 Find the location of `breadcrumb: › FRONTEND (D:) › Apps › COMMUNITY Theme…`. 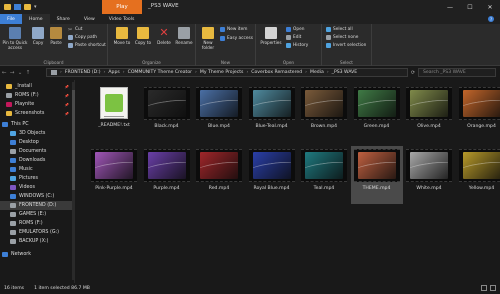

breadcrumb: › FRONTEND (D:) › Apps › COMMUNITY Theme… is located at coordinates (227, 72).